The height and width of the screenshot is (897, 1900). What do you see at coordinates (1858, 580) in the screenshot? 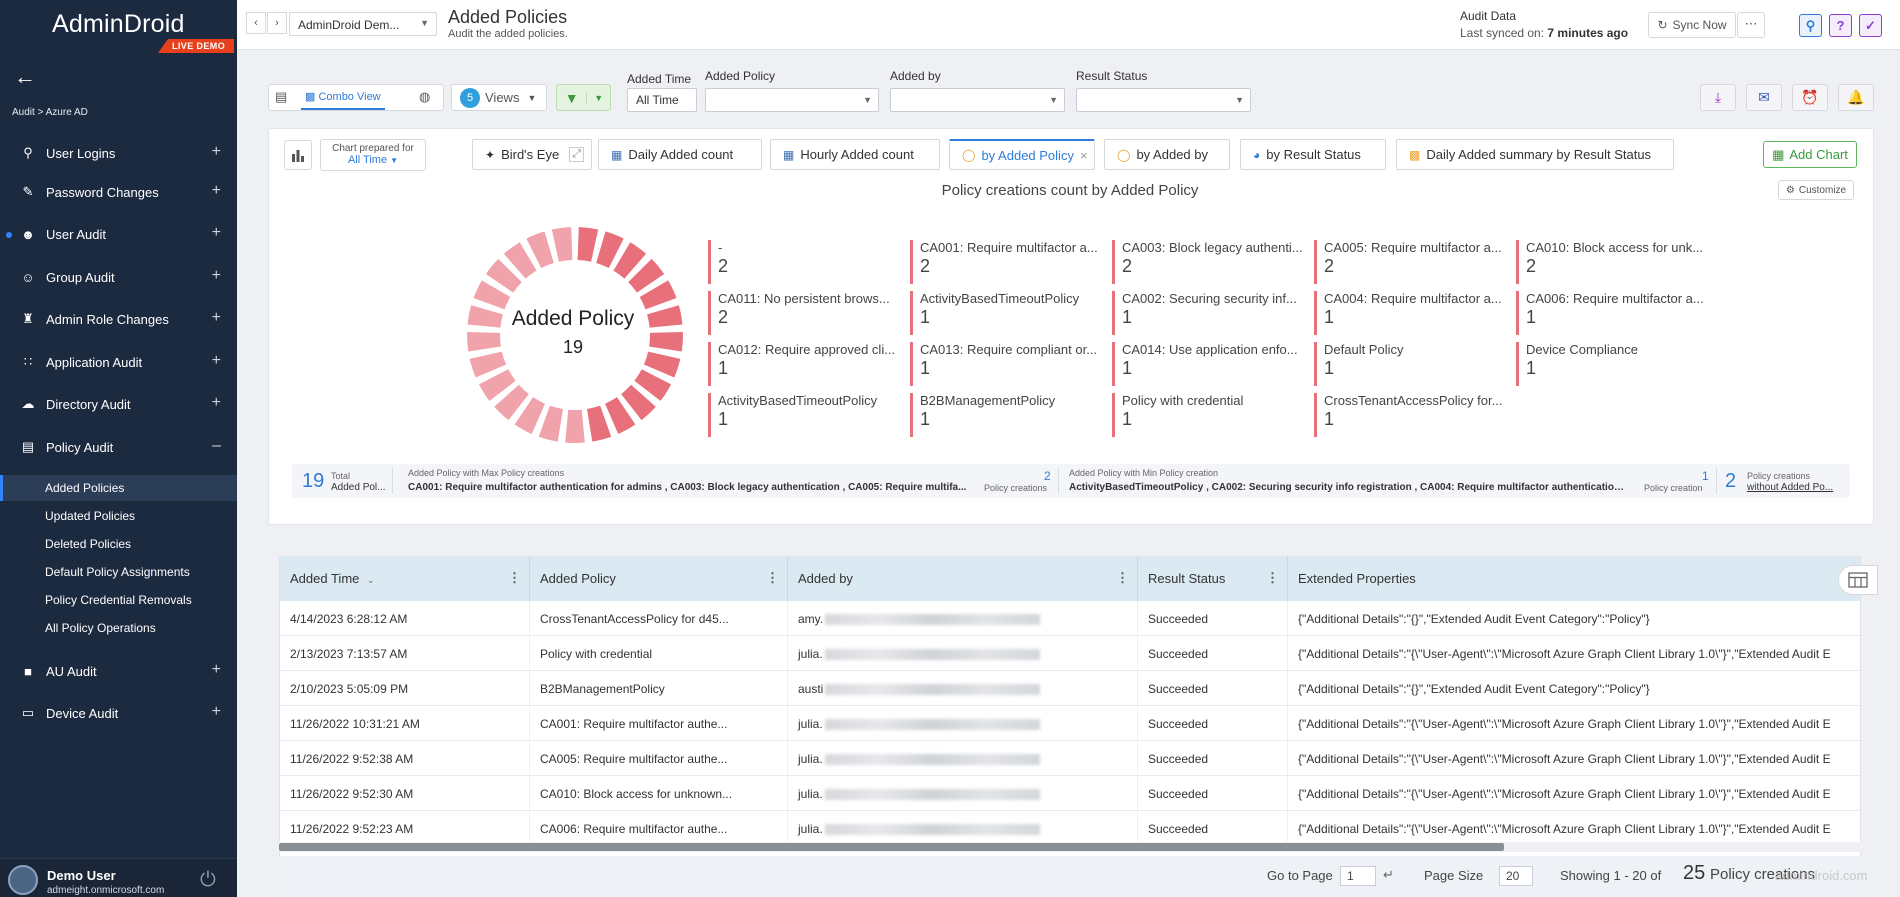
I see `grid-settings-button` at bounding box center [1858, 580].